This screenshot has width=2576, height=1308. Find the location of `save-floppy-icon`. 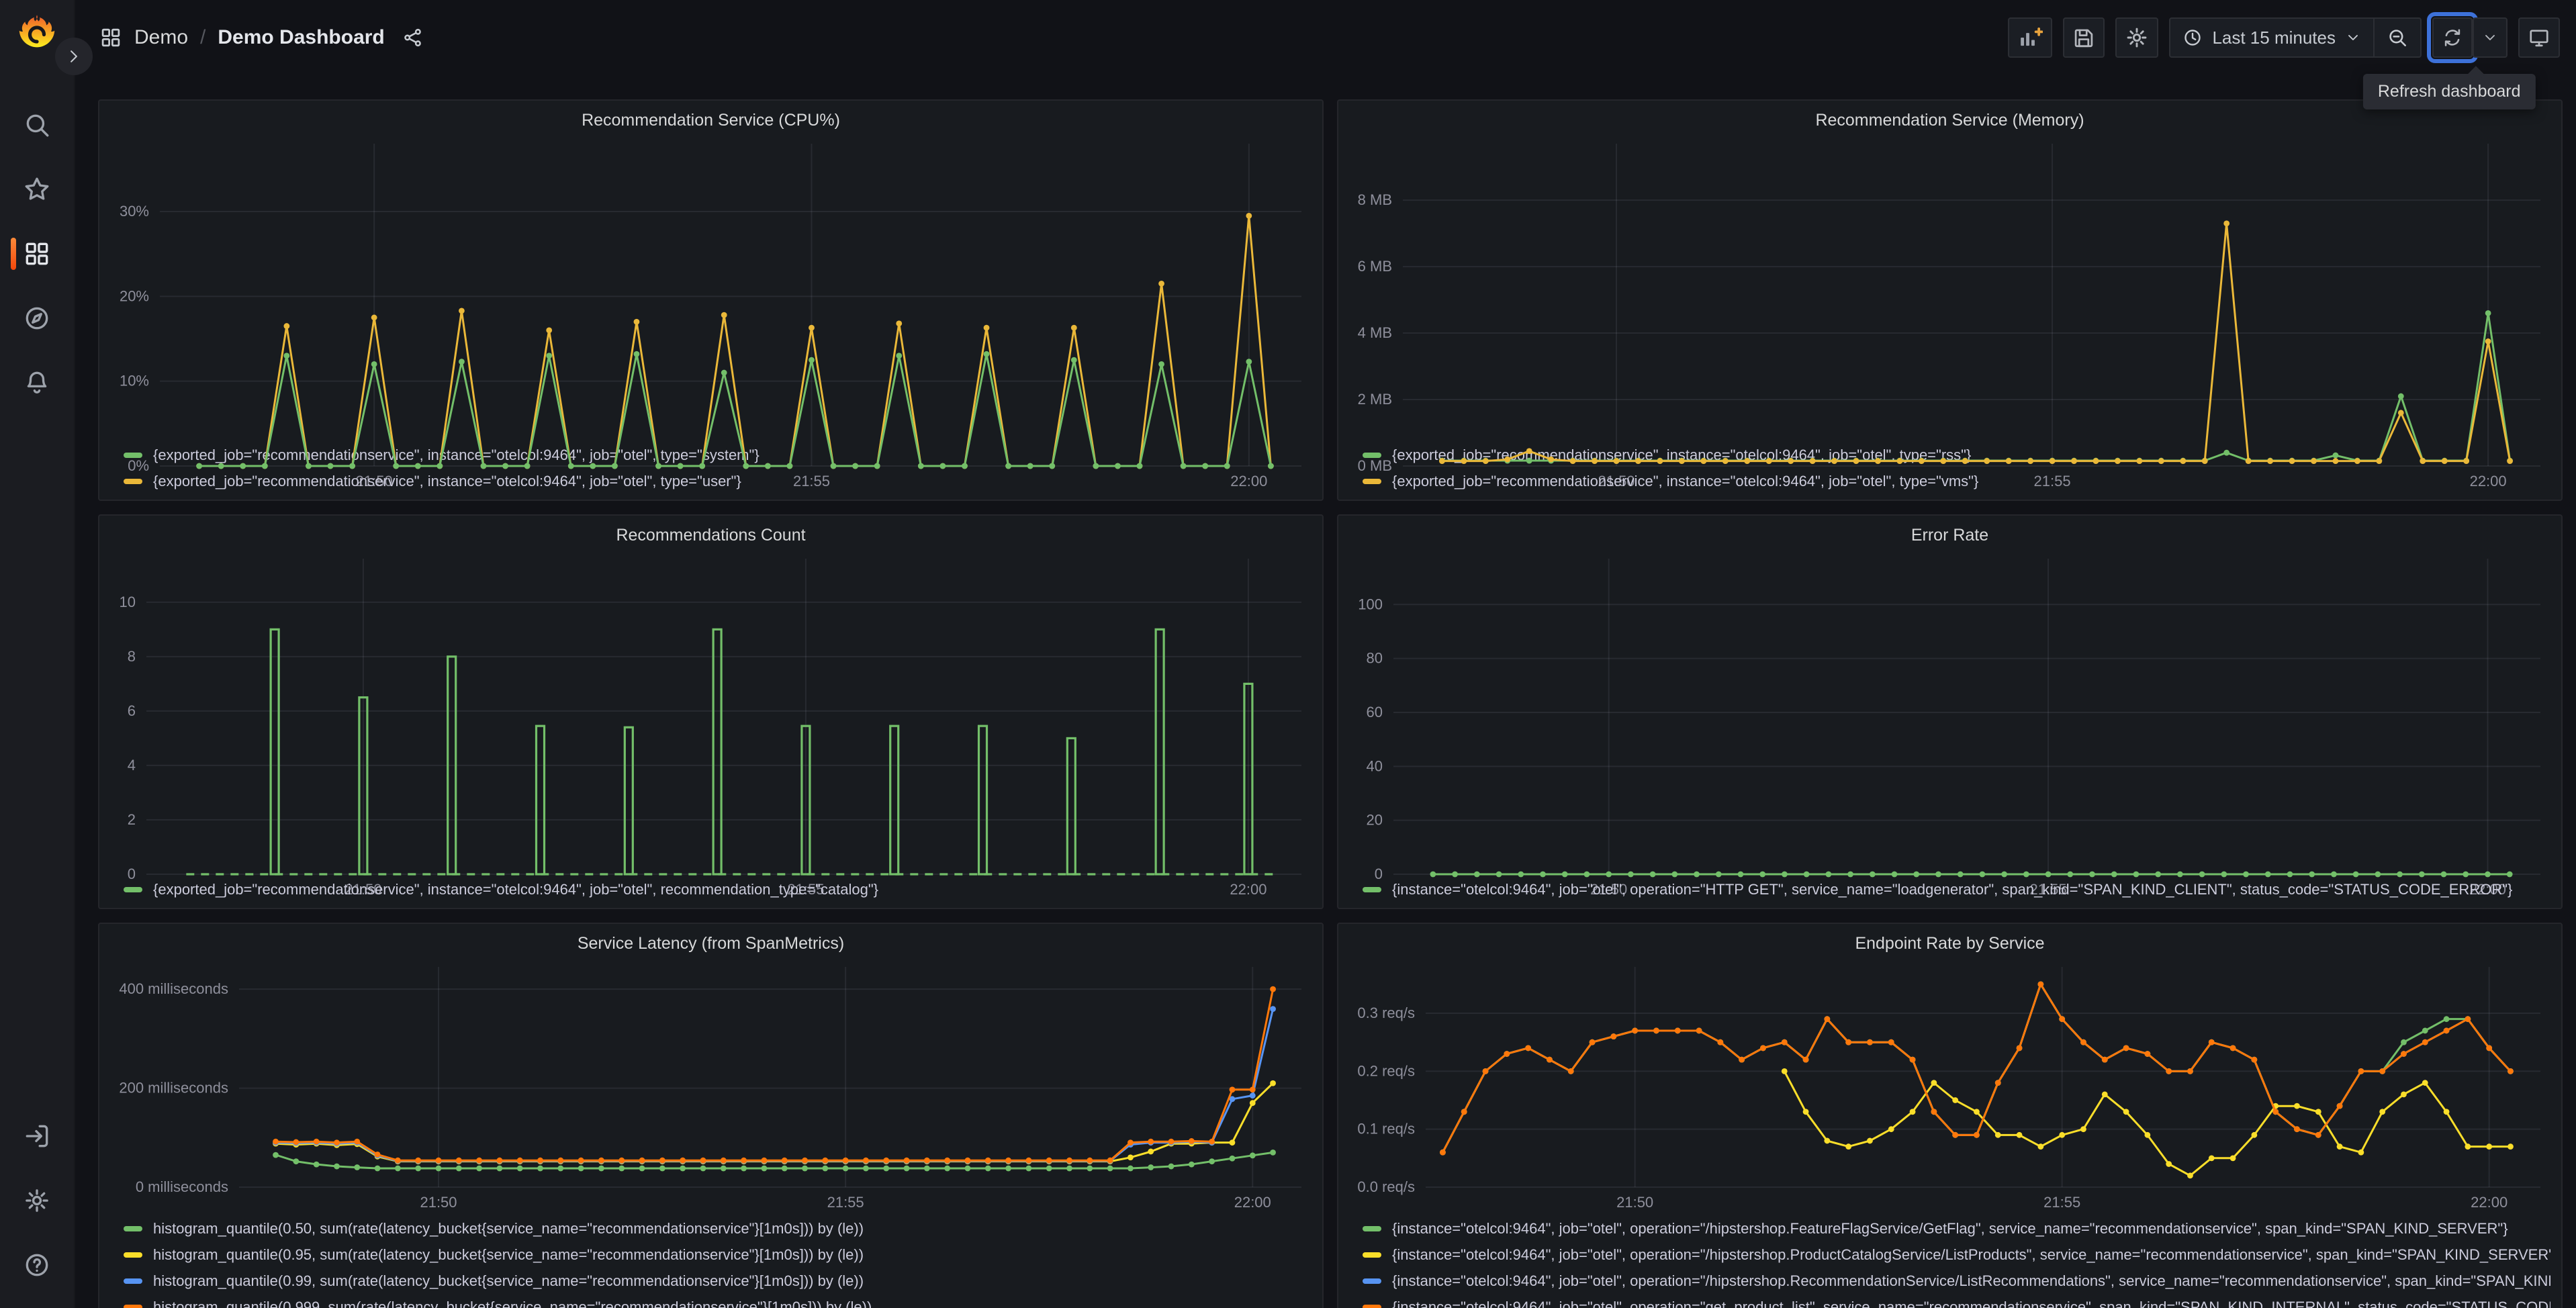

save-floppy-icon is located at coordinates (2083, 38).